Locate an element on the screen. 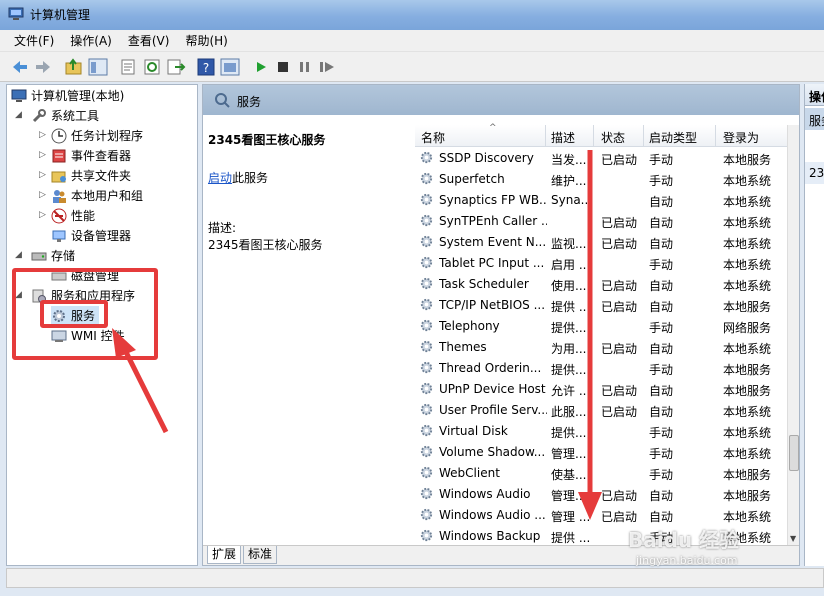  refresh-icon is located at coordinates (152, 67).